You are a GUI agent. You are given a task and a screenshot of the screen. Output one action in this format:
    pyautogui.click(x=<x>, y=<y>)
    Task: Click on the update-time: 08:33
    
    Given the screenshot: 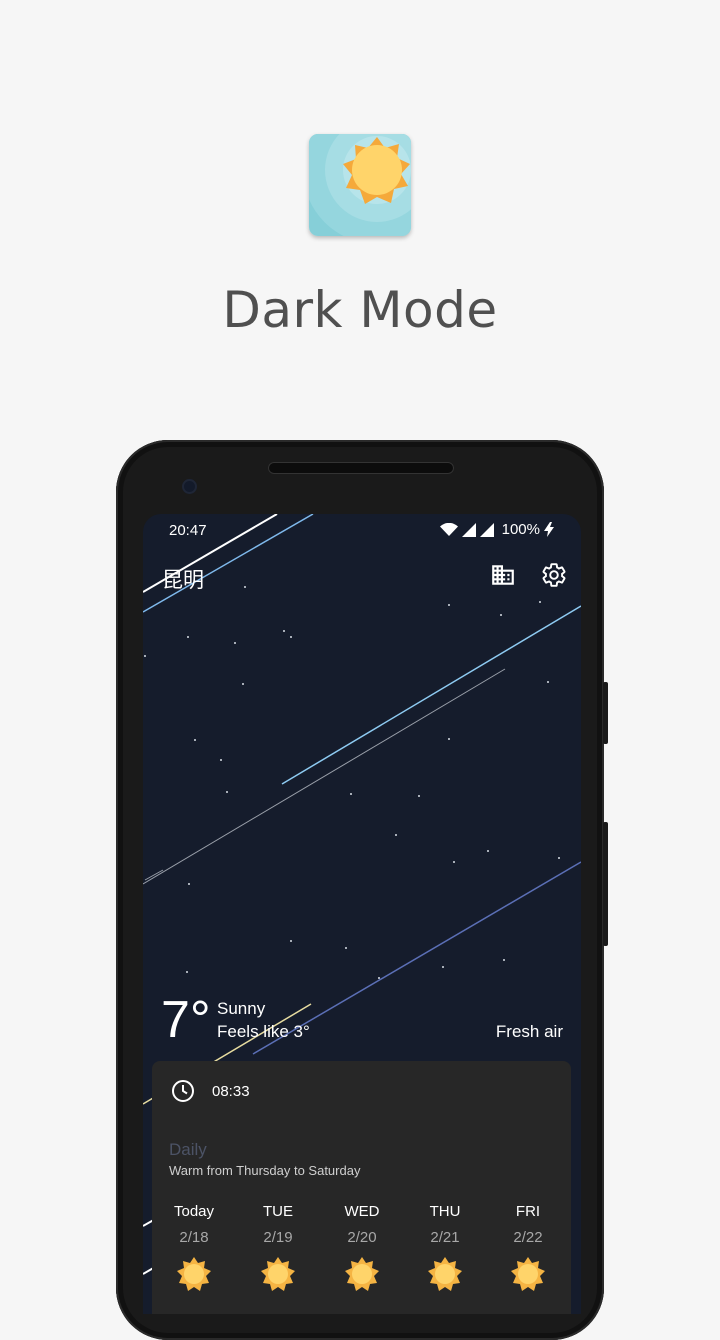 What is the action you would take?
    pyautogui.click(x=231, y=1091)
    